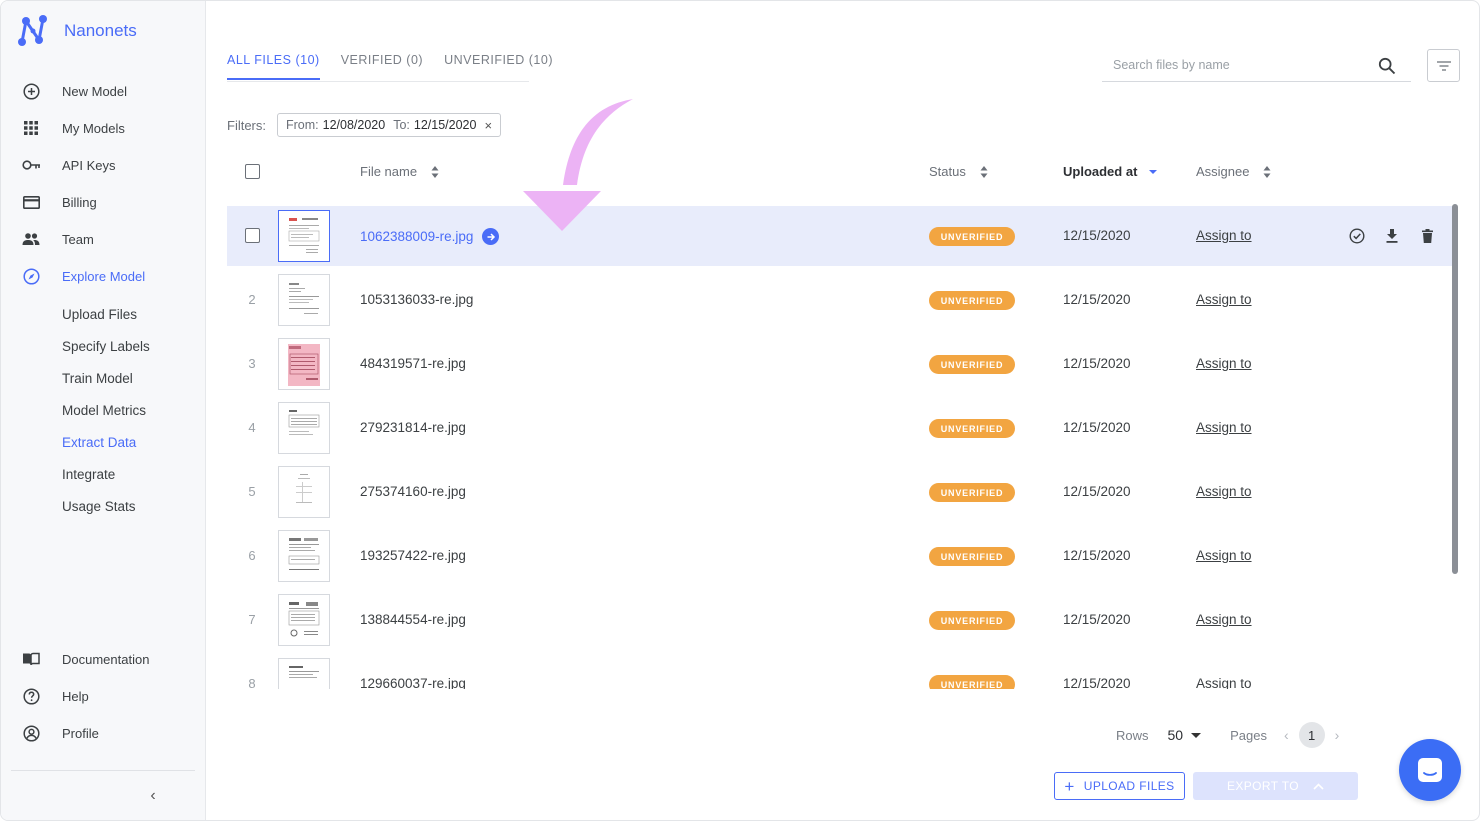 Image resolution: width=1480 pixels, height=821 pixels. I want to click on plus-icon: +, so click(1069, 786).